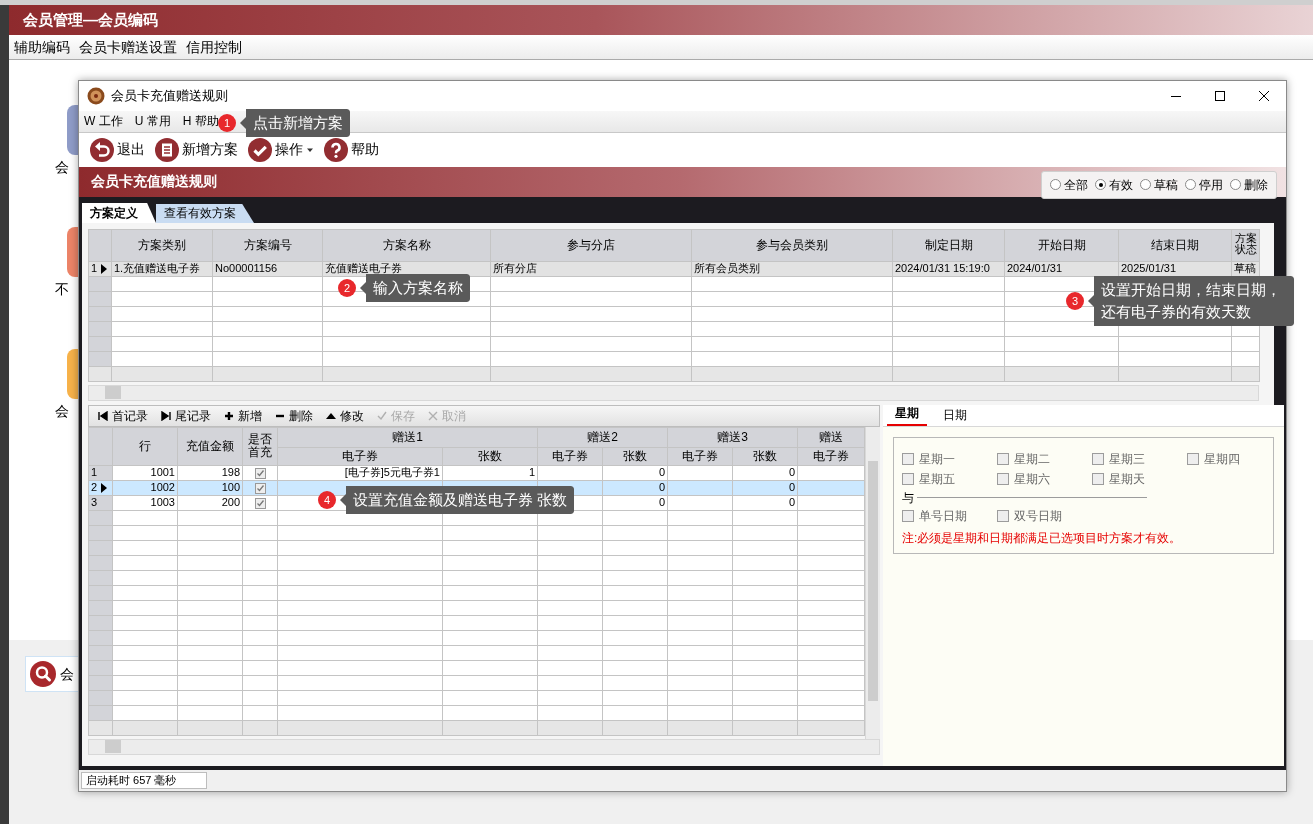 The width and height of the screenshot is (1313, 824). I want to click on table-cell: 1003, so click(162, 502).